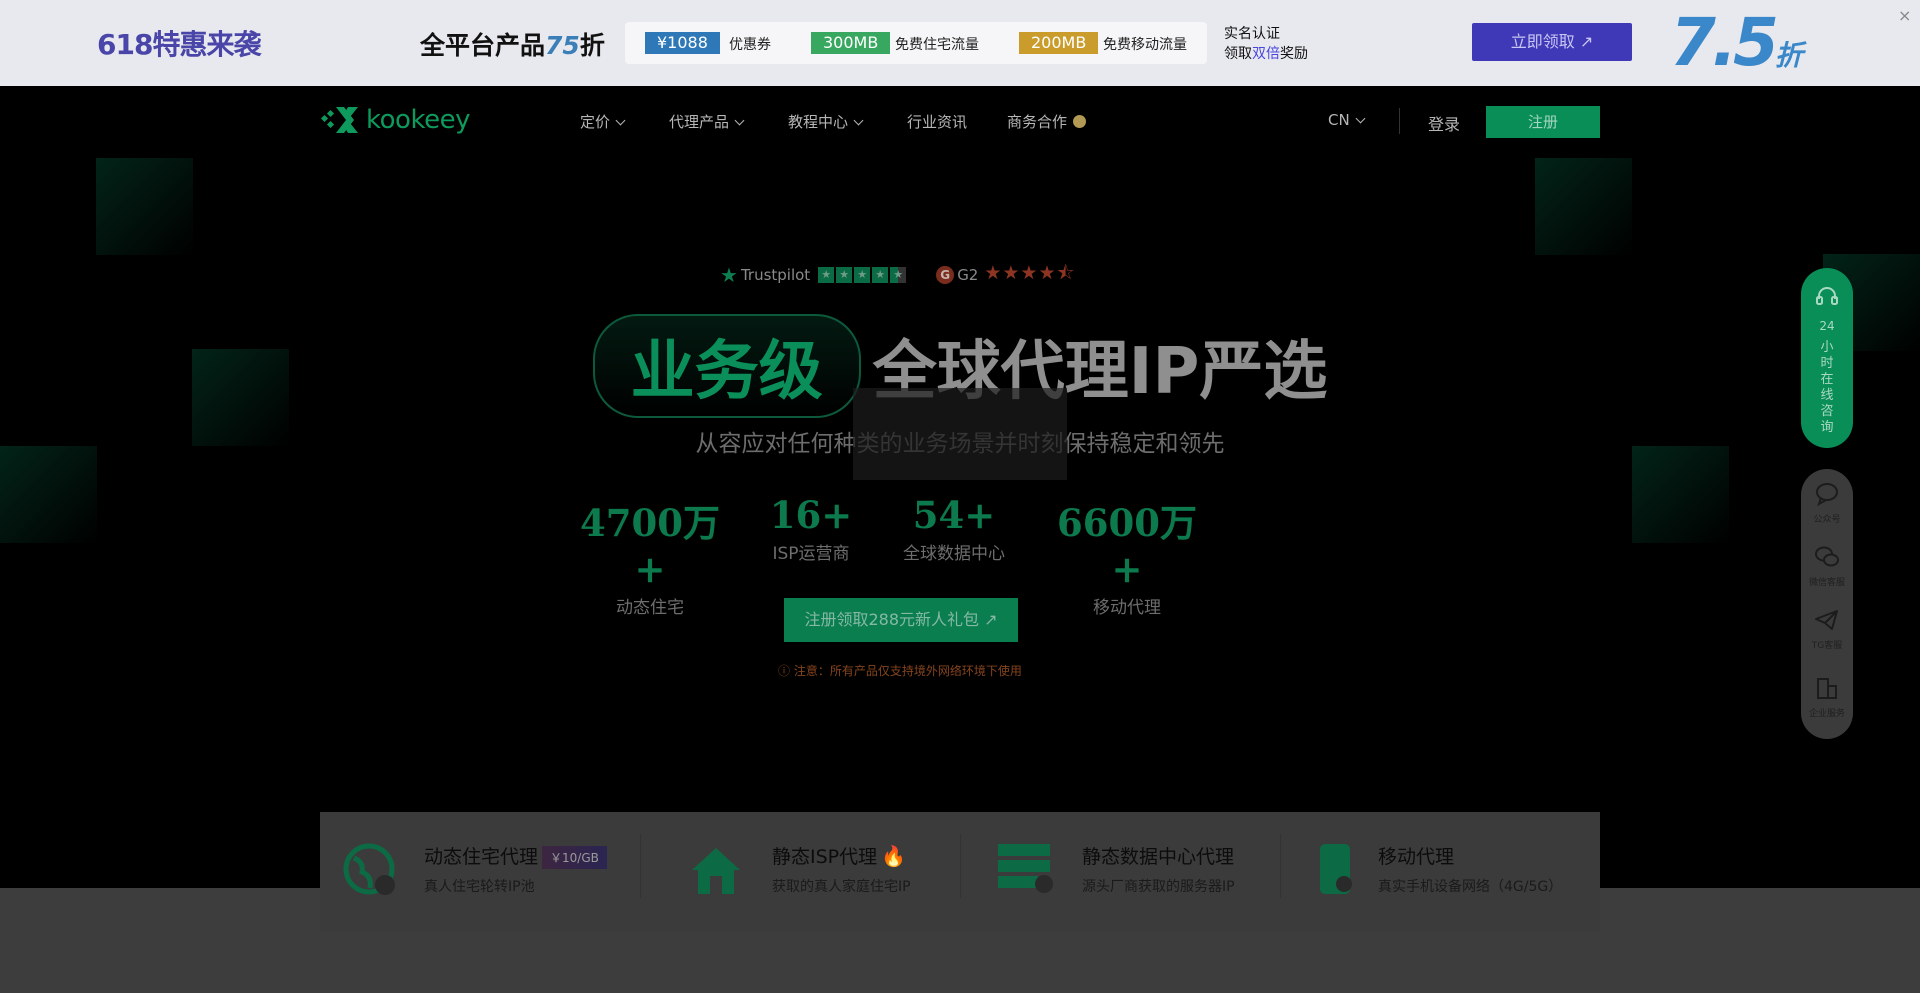  Describe the element at coordinates (1827, 556) in the screenshot. I see `wechat-icon` at that location.